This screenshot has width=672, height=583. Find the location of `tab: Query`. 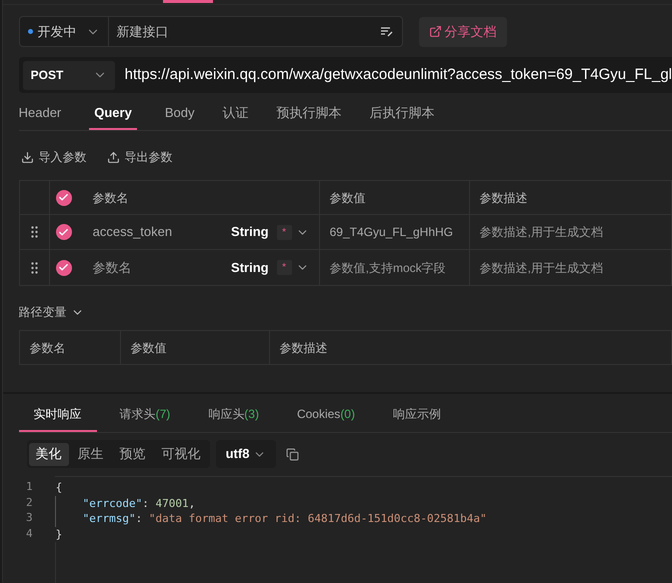

tab: Query is located at coordinates (113, 113).